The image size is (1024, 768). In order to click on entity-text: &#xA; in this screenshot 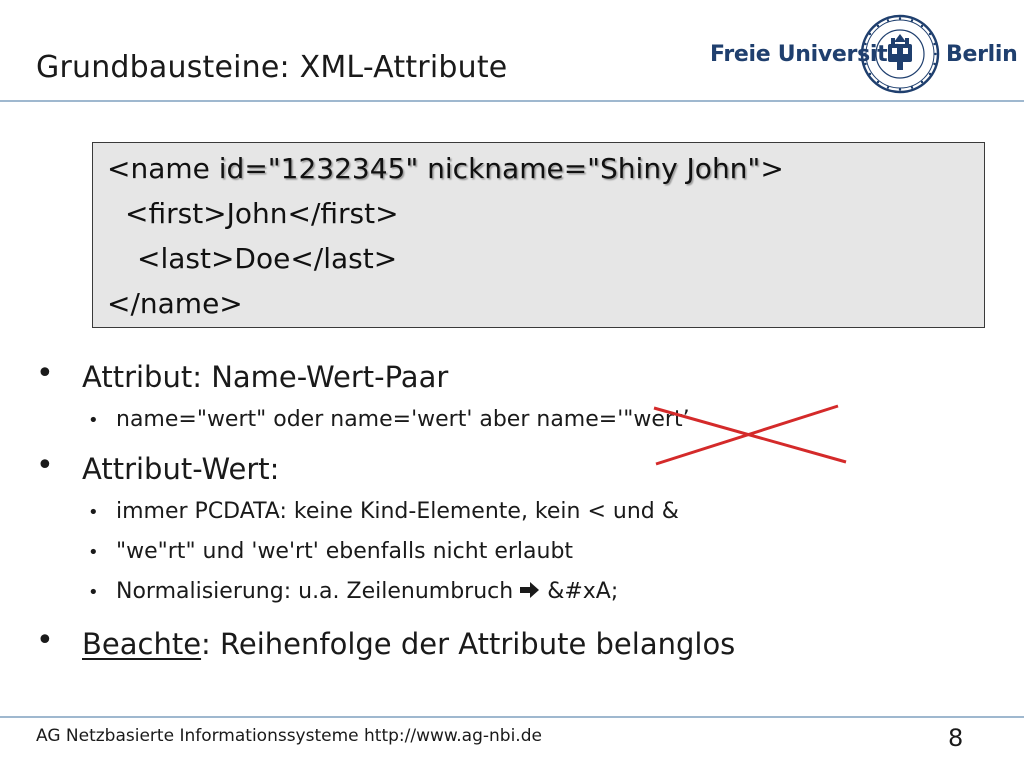, I will do `click(583, 591)`.